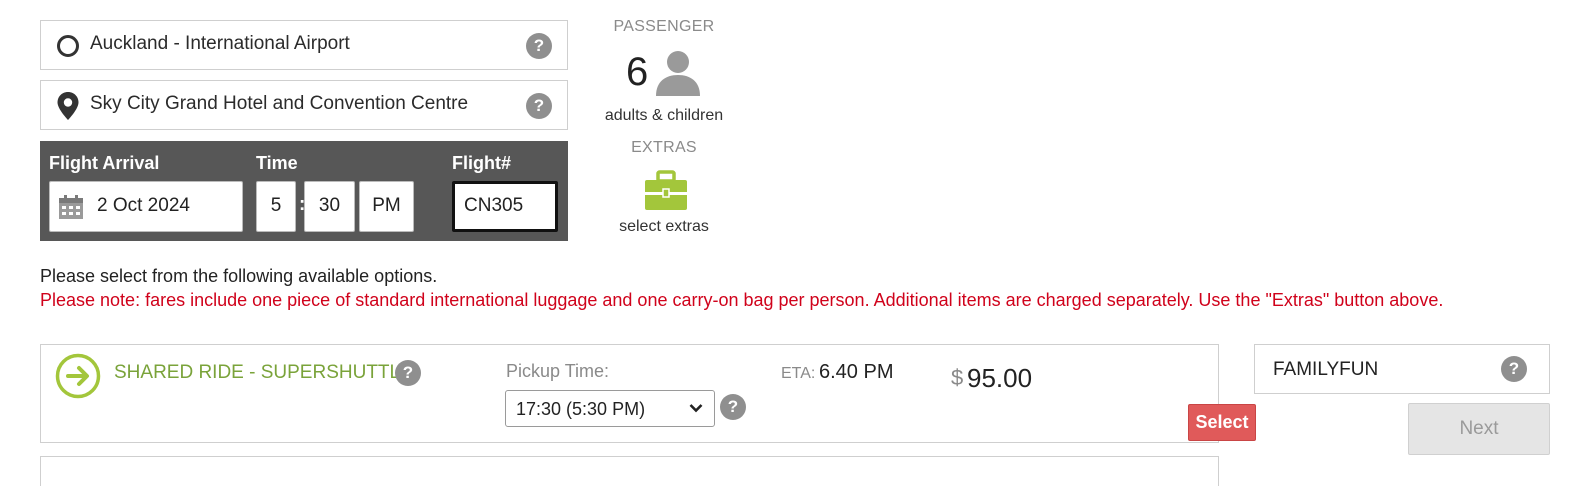 The image size is (1596, 486). What do you see at coordinates (263, 372) in the screenshot?
I see `option-name: SHARED RIDE - SUPERSHUTTLE` at bounding box center [263, 372].